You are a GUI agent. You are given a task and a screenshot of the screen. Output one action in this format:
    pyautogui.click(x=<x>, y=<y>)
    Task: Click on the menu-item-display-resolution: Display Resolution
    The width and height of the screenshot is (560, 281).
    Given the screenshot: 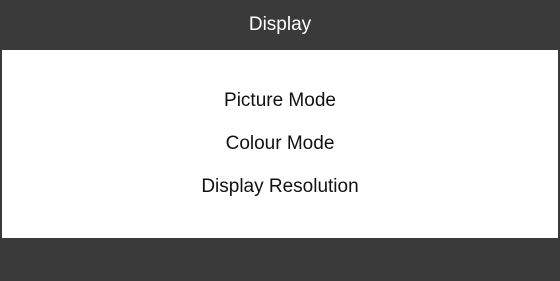 What is the action you would take?
    pyautogui.click(x=279, y=186)
    